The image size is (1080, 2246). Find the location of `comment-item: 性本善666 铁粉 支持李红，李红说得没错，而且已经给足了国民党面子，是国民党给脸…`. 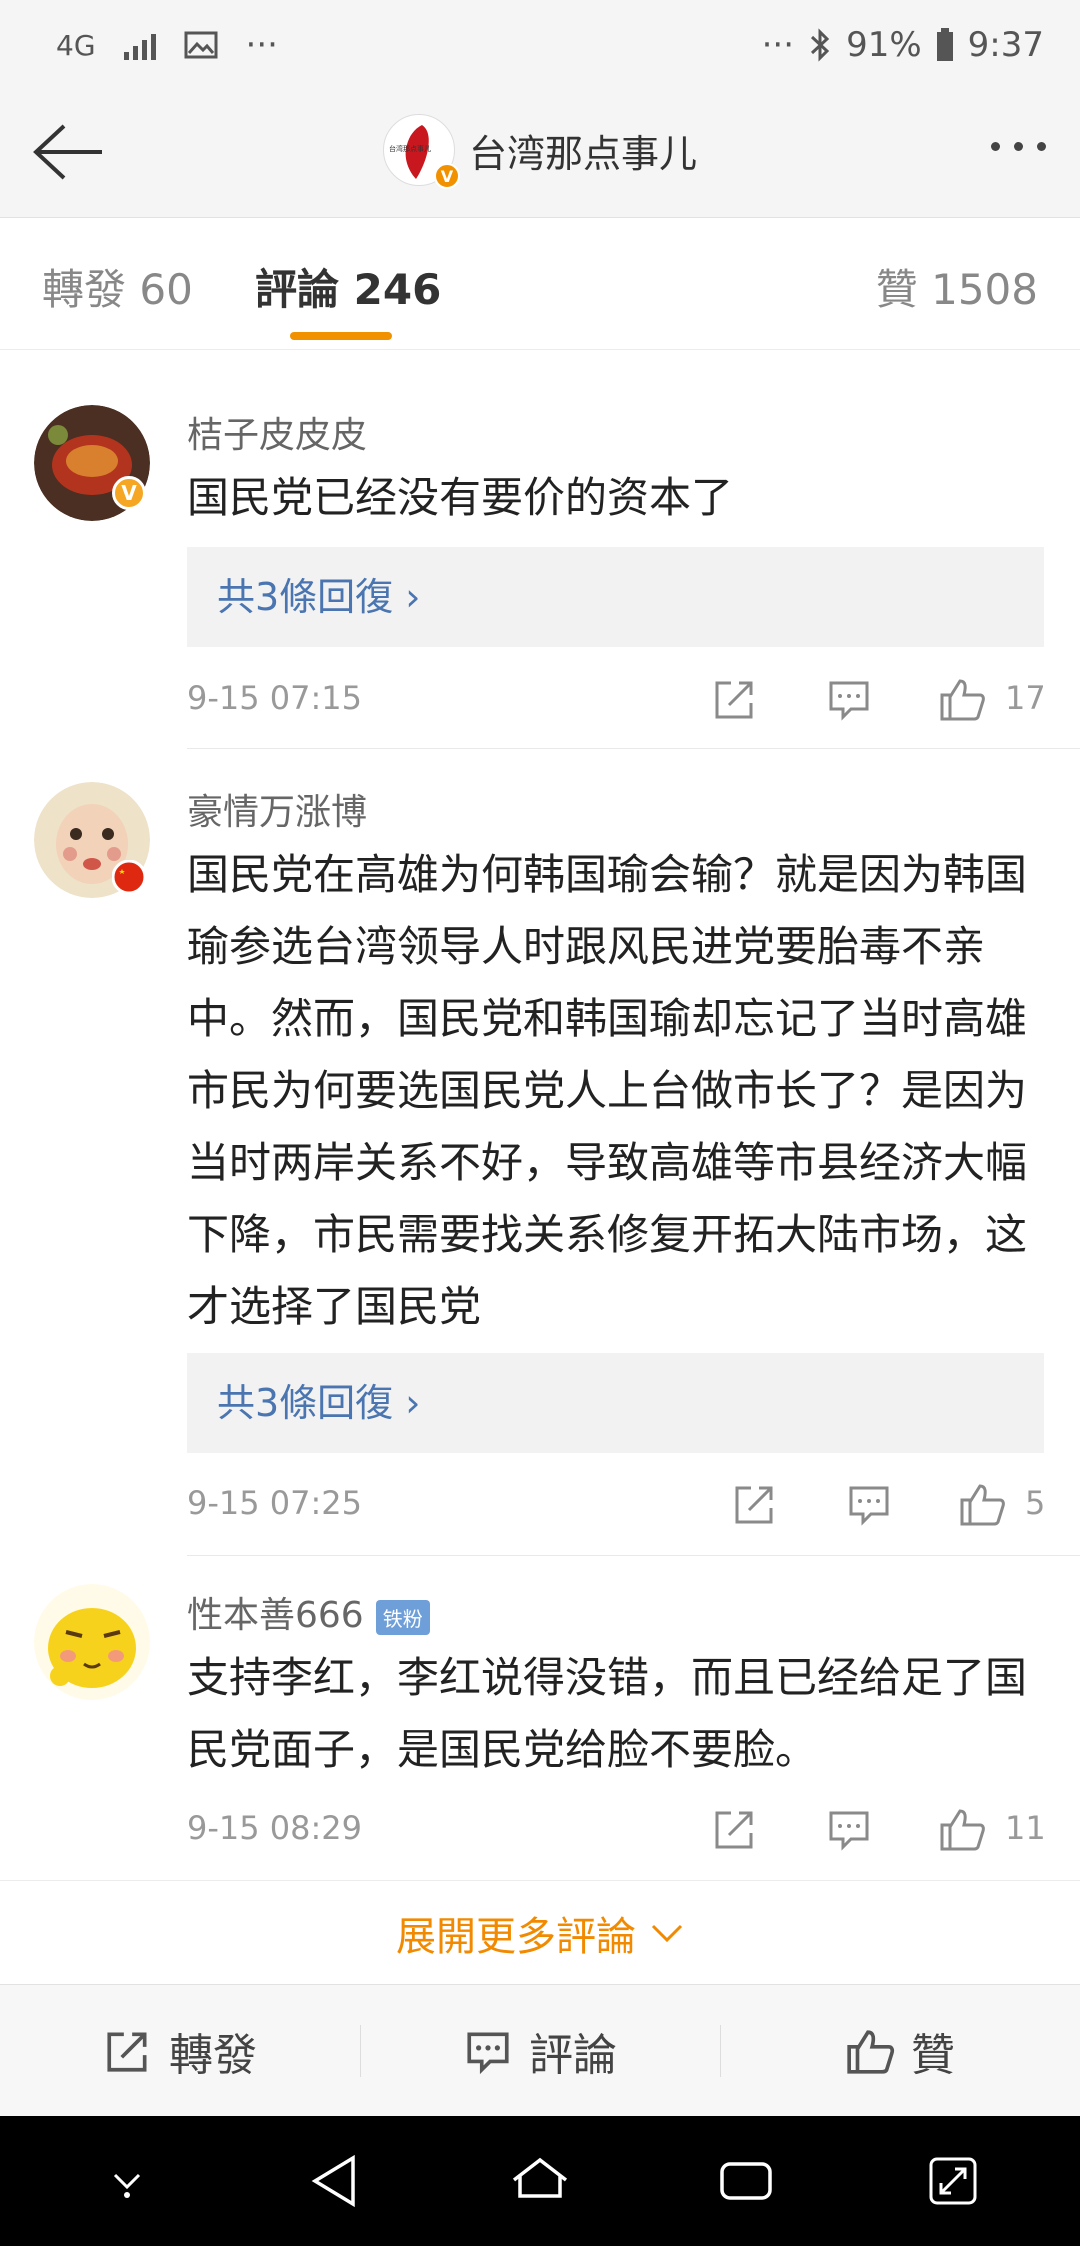

comment-item: 性本善666 铁粉 支持李红，李红说得没错，而且已经给足了国民党面子，是国民党给脸… is located at coordinates (540, 1718).